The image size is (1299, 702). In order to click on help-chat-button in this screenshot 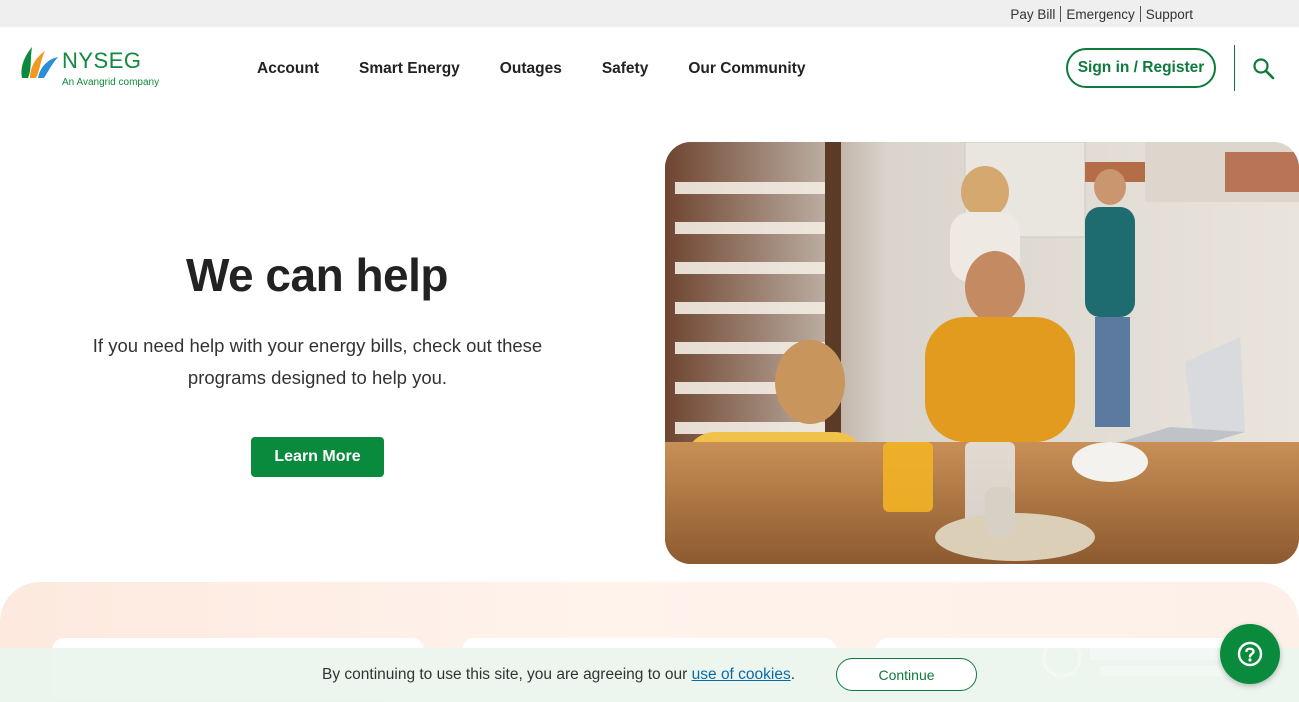, I will do `click(1250, 654)`.